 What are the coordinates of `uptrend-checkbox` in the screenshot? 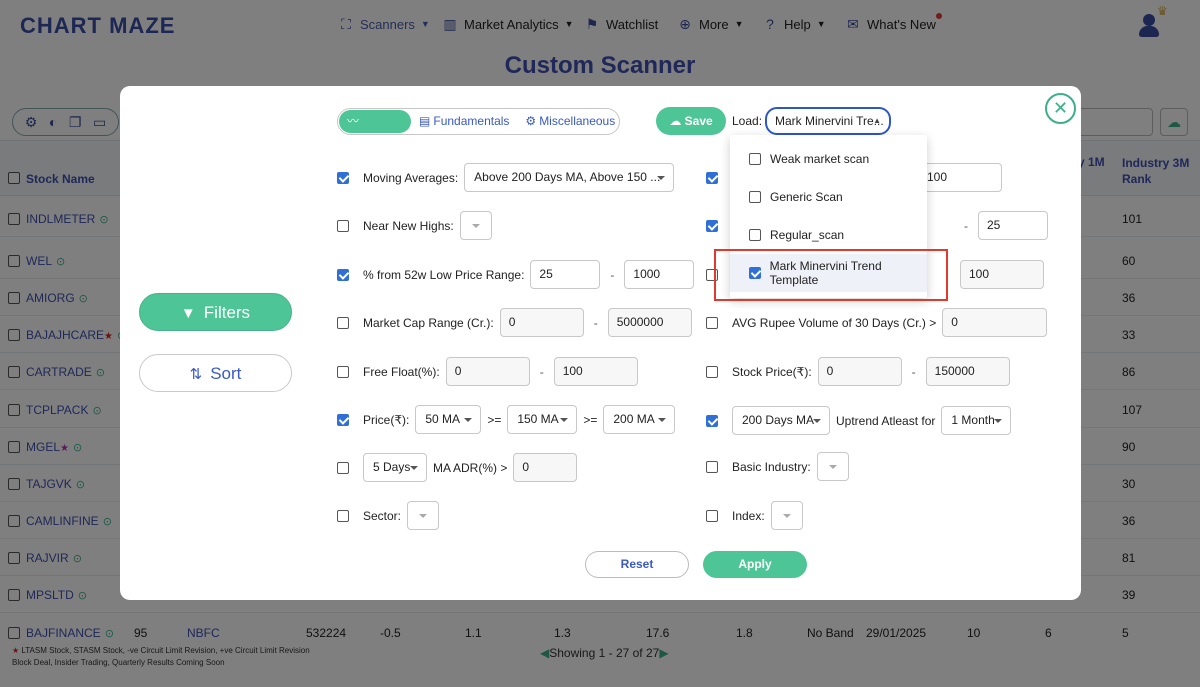 It's located at (712, 420).